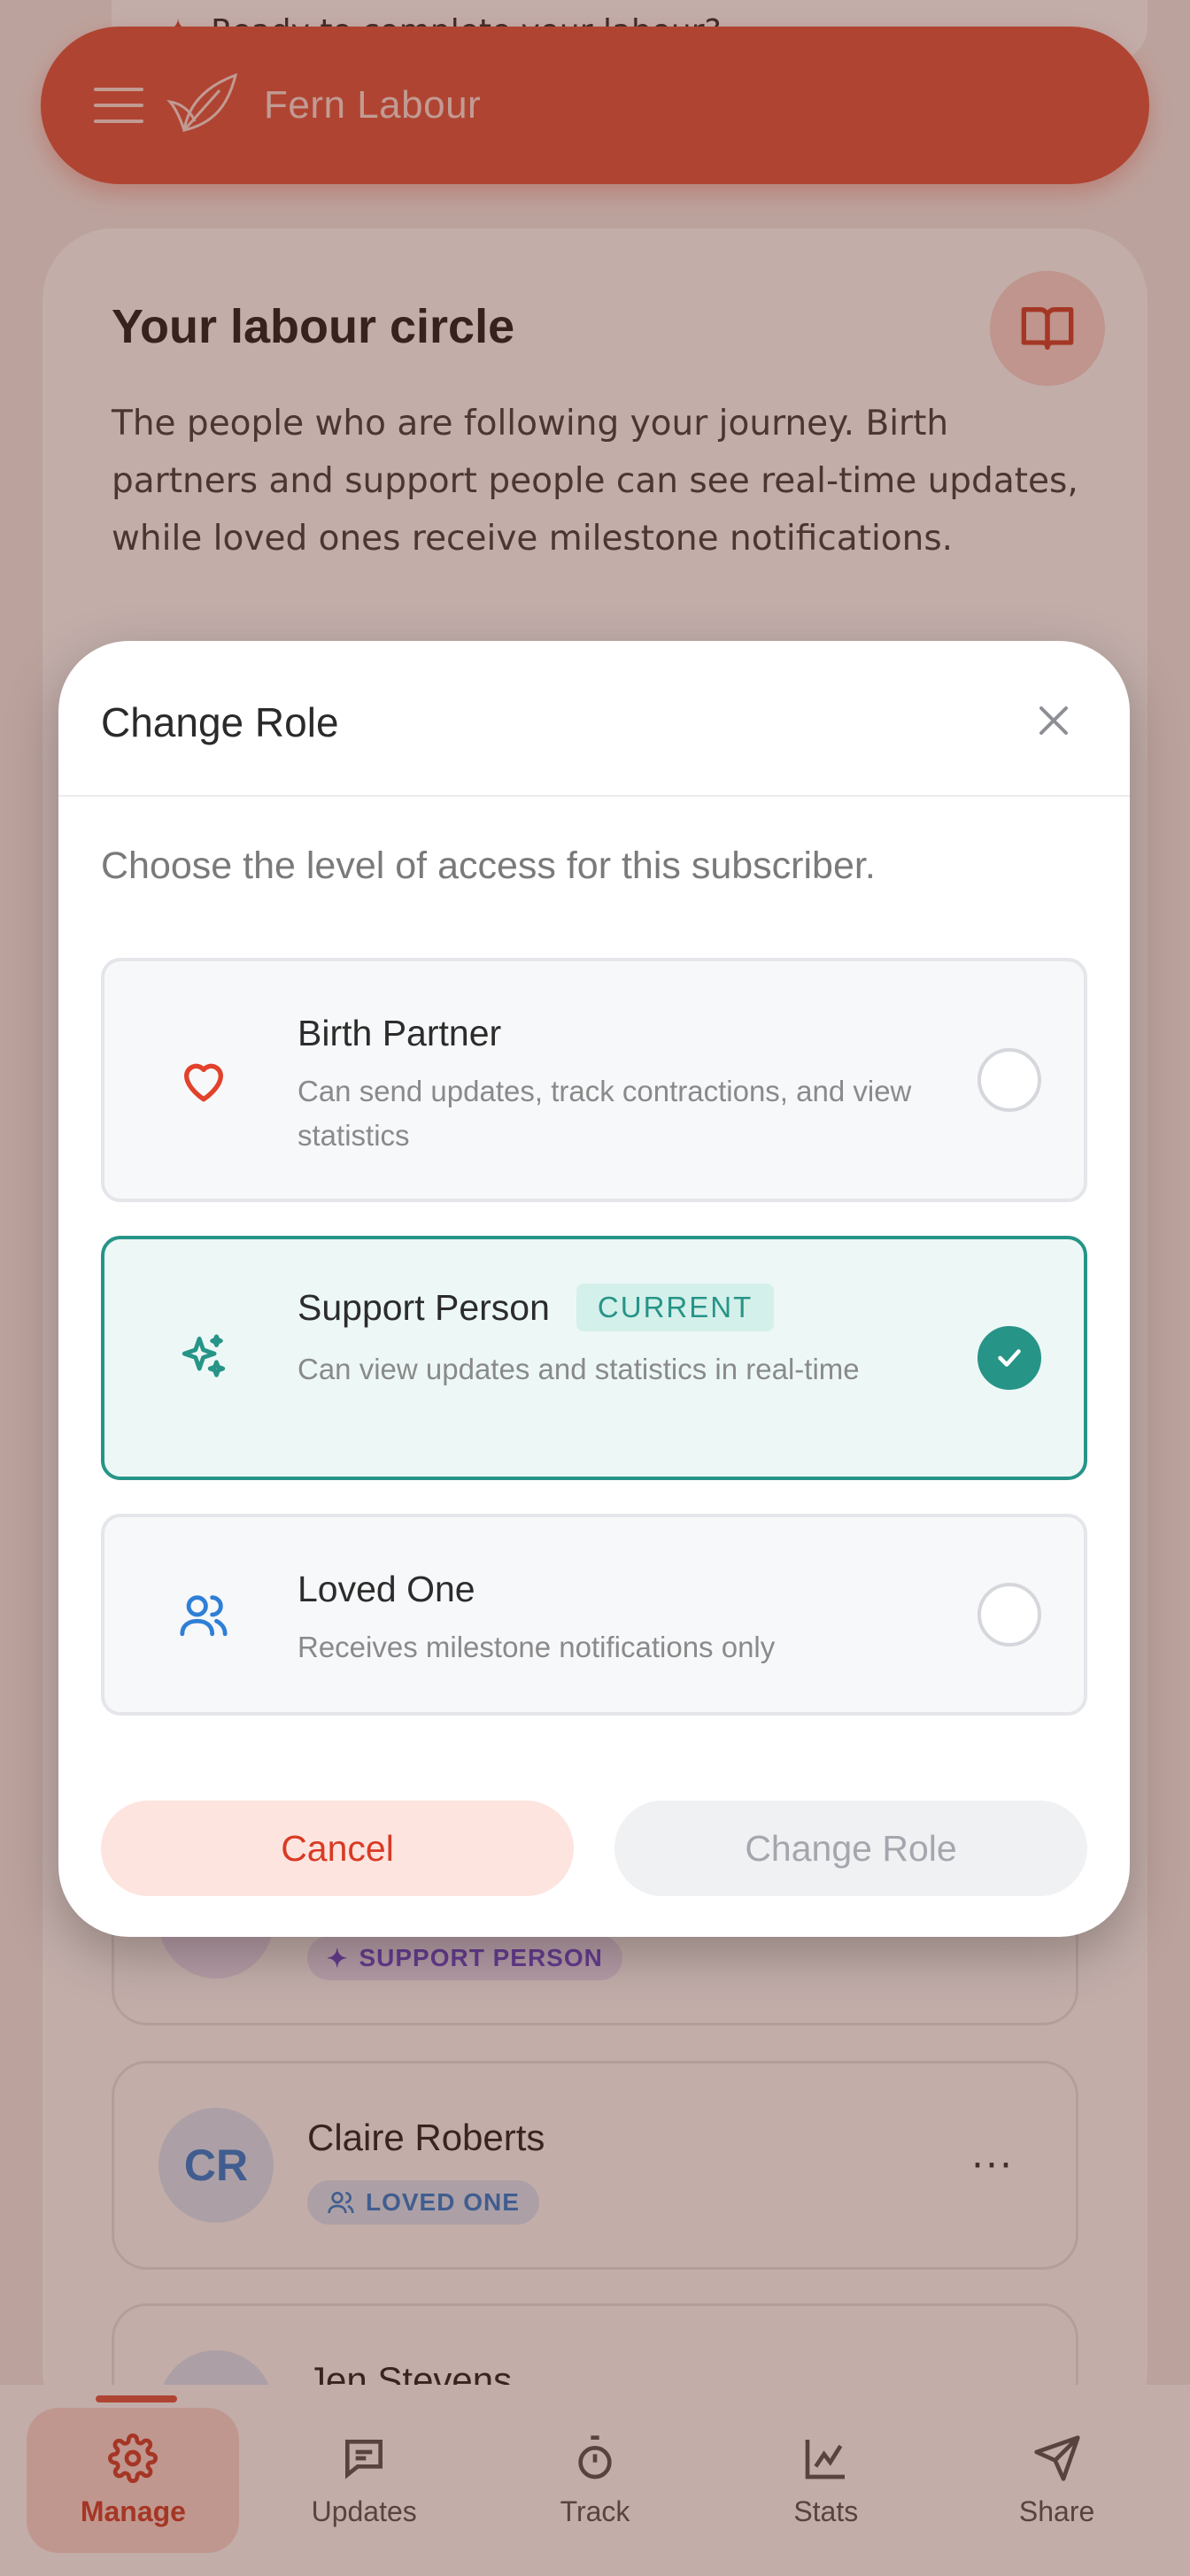 This screenshot has height=2576, width=1190. I want to click on sparkles-icon, so click(203, 1357).